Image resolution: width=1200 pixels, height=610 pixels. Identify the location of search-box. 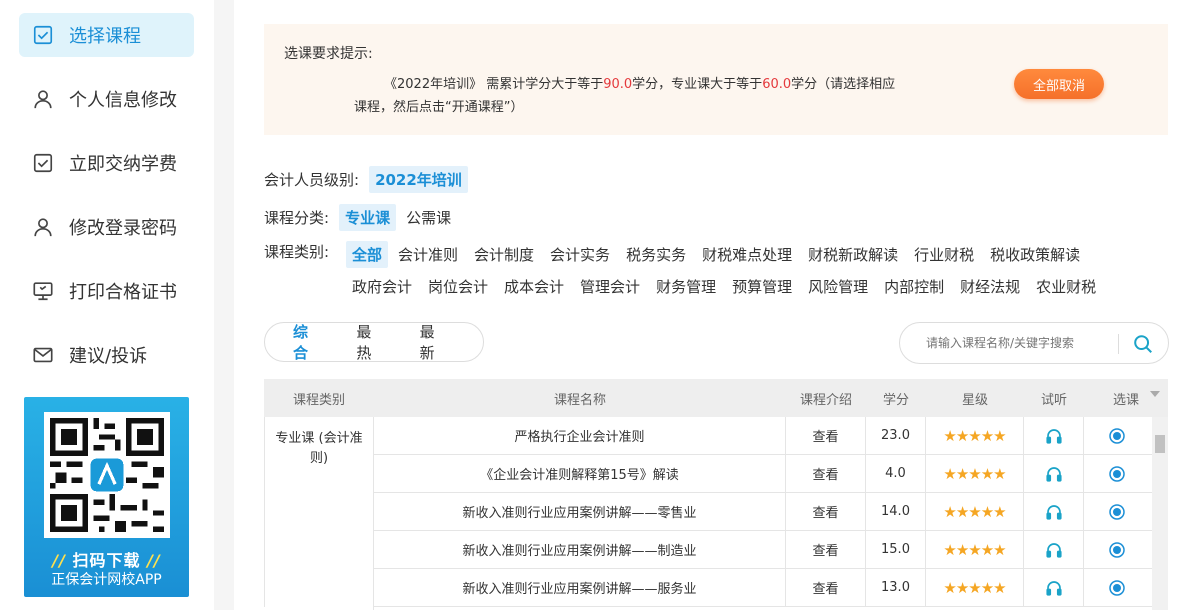
(1034, 343).